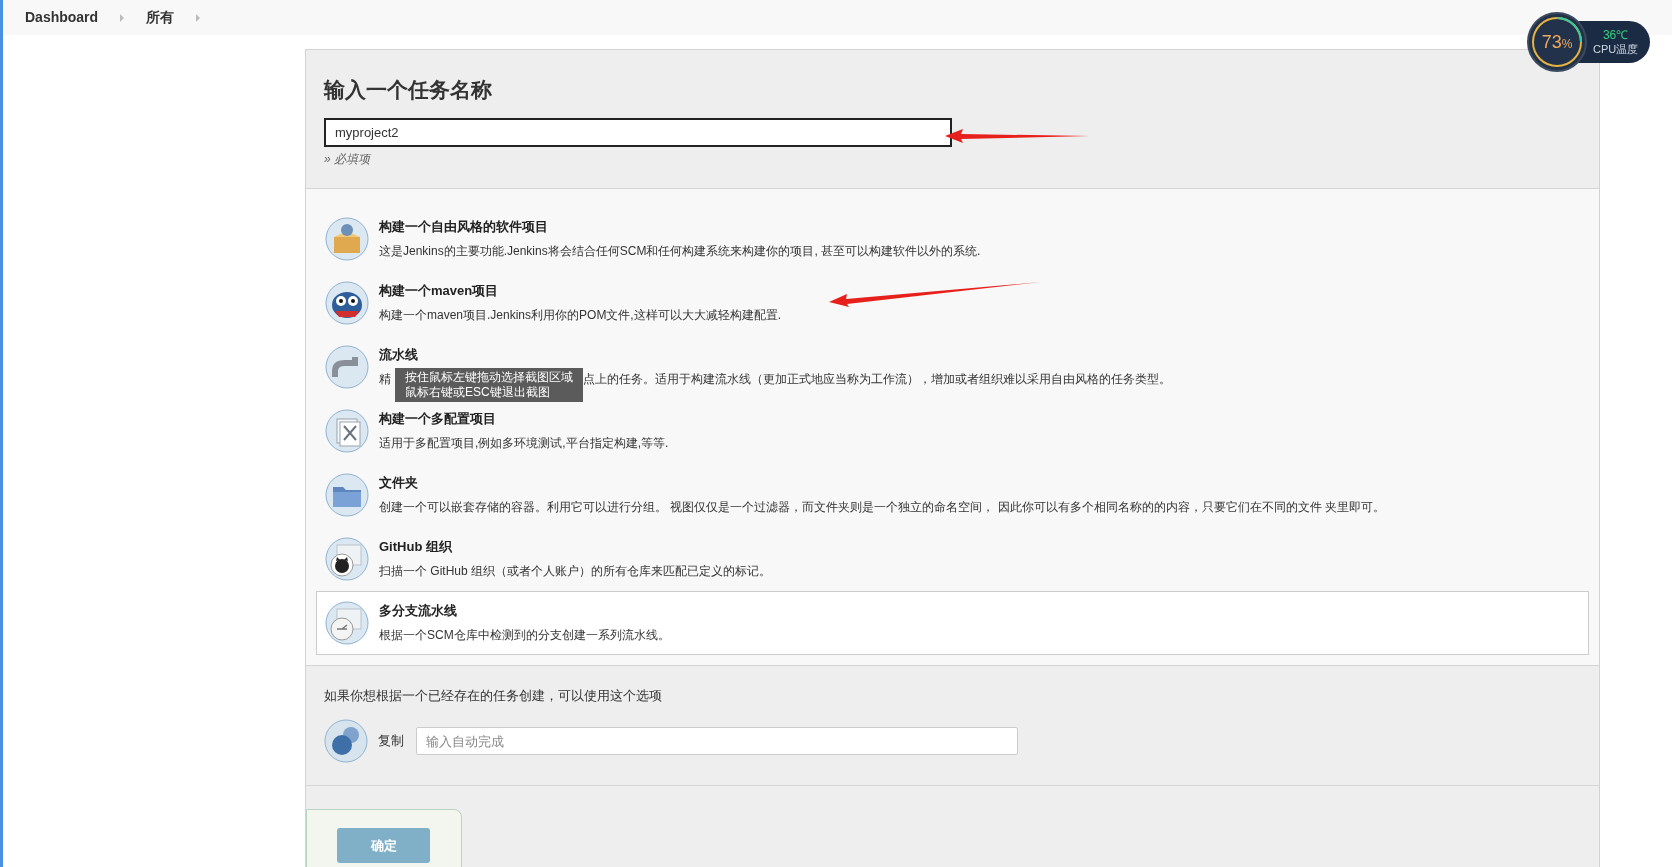 This screenshot has width=1672, height=867. I want to click on item-type-description: 点上的任务。适用于构建流水线（更加正式地应当称为工作流），增加或者组织难以采用自由风格的任务类型。, so click(877, 380).